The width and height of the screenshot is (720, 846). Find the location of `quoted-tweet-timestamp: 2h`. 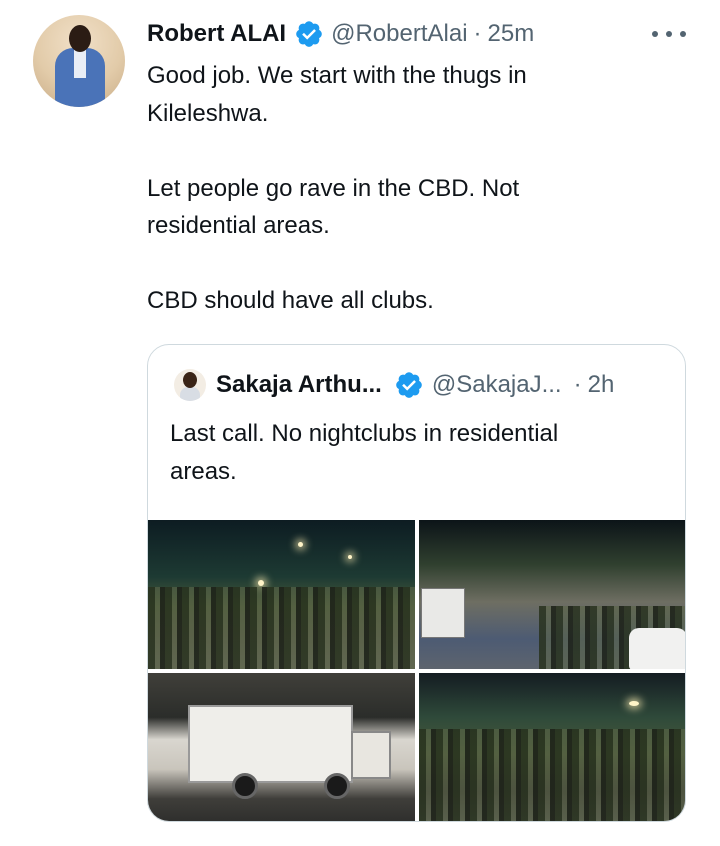

quoted-tweet-timestamp: 2h is located at coordinates (601, 384).